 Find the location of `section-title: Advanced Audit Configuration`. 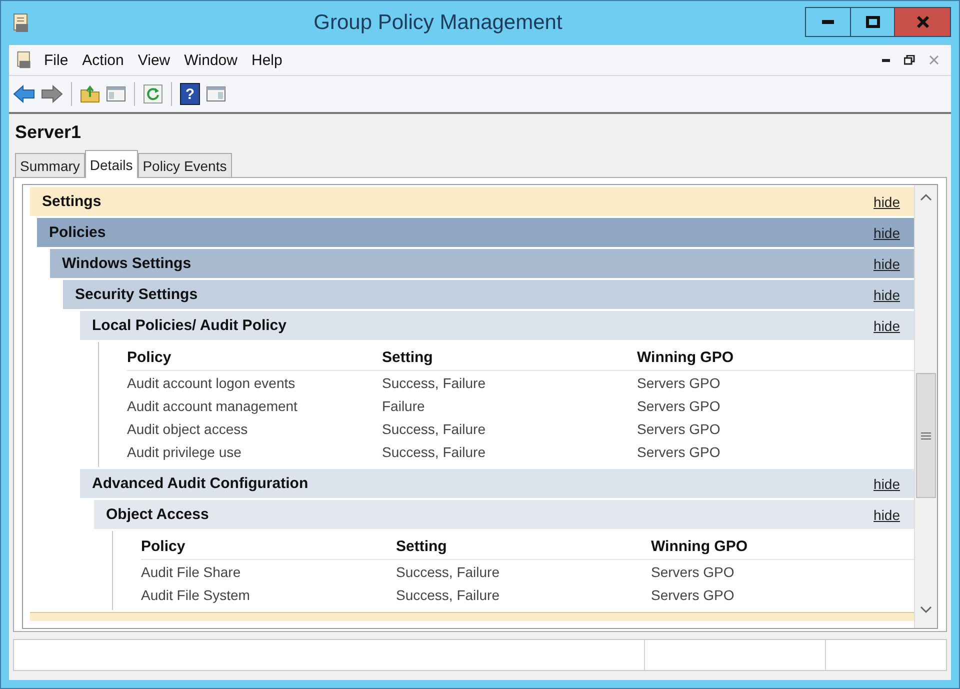

section-title: Advanced Audit Configuration is located at coordinates (200, 483).